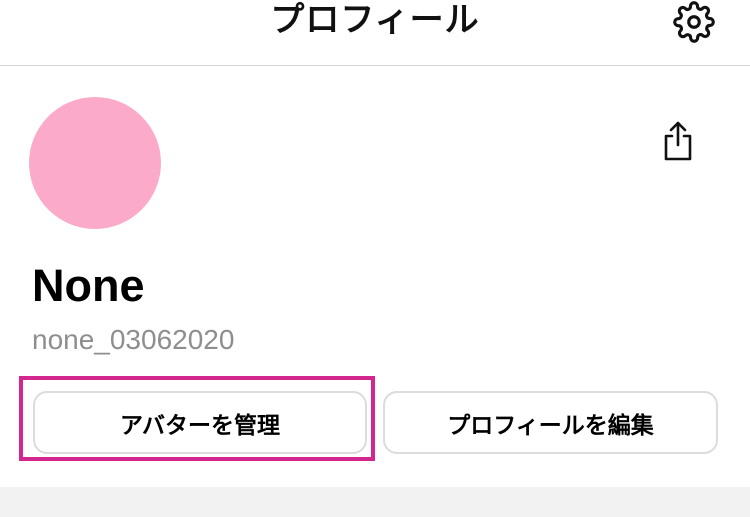 The height and width of the screenshot is (517, 750). I want to click on gear-icon, so click(694, 22).